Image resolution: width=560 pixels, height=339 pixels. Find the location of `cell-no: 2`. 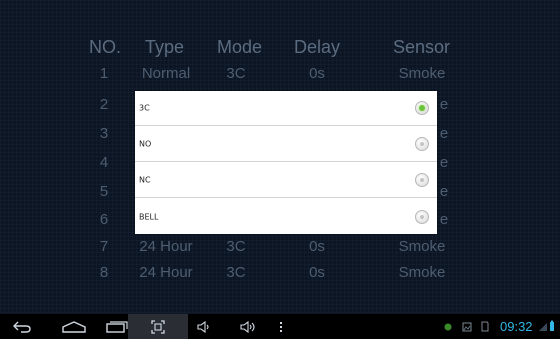

cell-no: 2 is located at coordinates (104, 104).